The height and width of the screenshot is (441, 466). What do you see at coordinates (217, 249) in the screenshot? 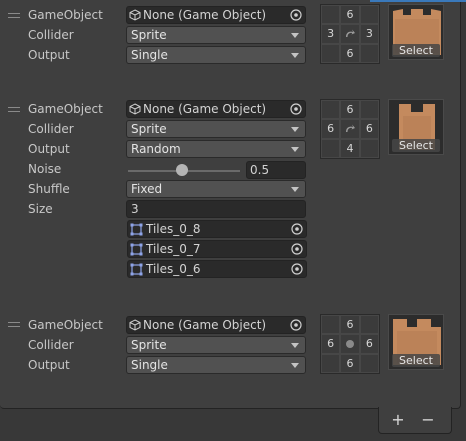
I see `tile-object-field: Tiles_0_7` at bounding box center [217, 249].